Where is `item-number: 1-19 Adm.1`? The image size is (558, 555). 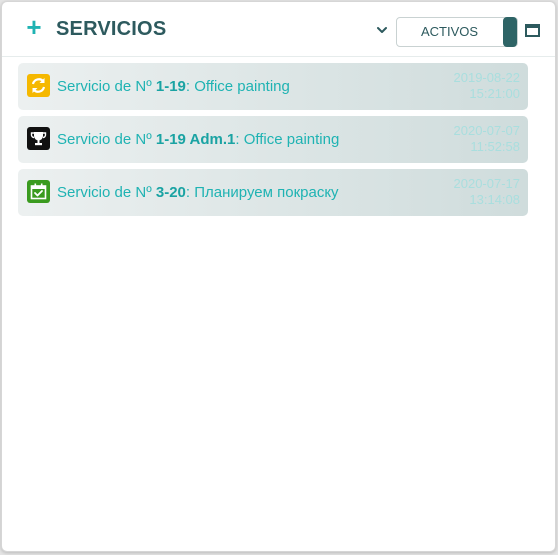 item-number: 1-19 Adm.1 is located at coordinates (195, 139).